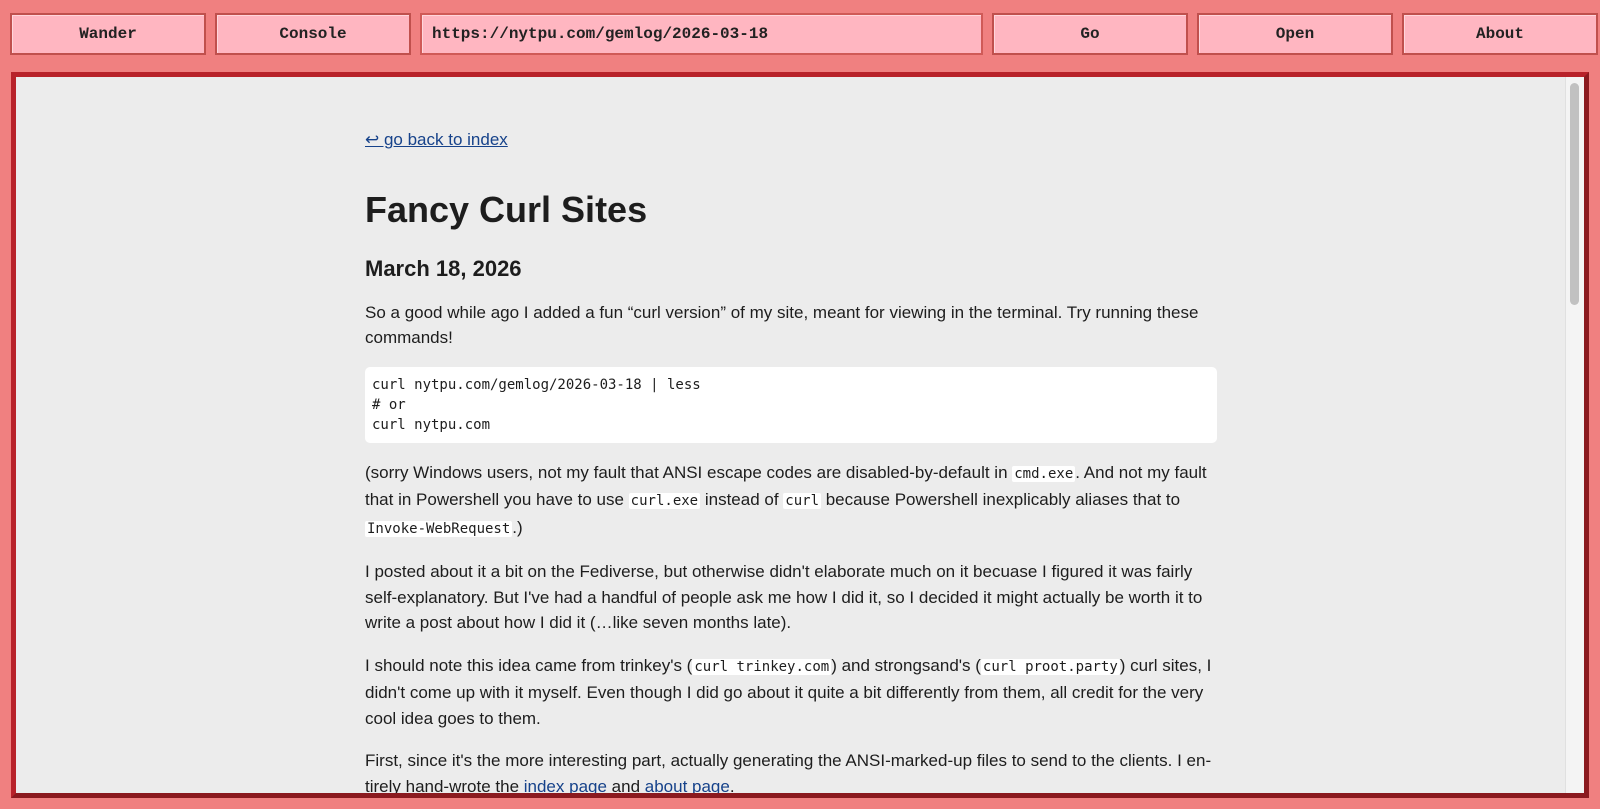 This screenshot has height=809, width=1600. What do you see at coordinates (1500, 34) in the screenshot?
I see `about-button: About` at bounding box center [1500, 34].